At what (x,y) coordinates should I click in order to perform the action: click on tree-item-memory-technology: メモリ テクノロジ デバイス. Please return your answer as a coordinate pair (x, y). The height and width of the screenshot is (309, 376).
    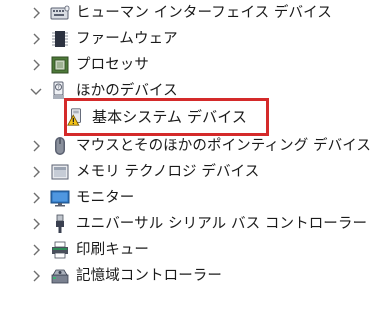
    Looking at the image, I should click on (129, 172).